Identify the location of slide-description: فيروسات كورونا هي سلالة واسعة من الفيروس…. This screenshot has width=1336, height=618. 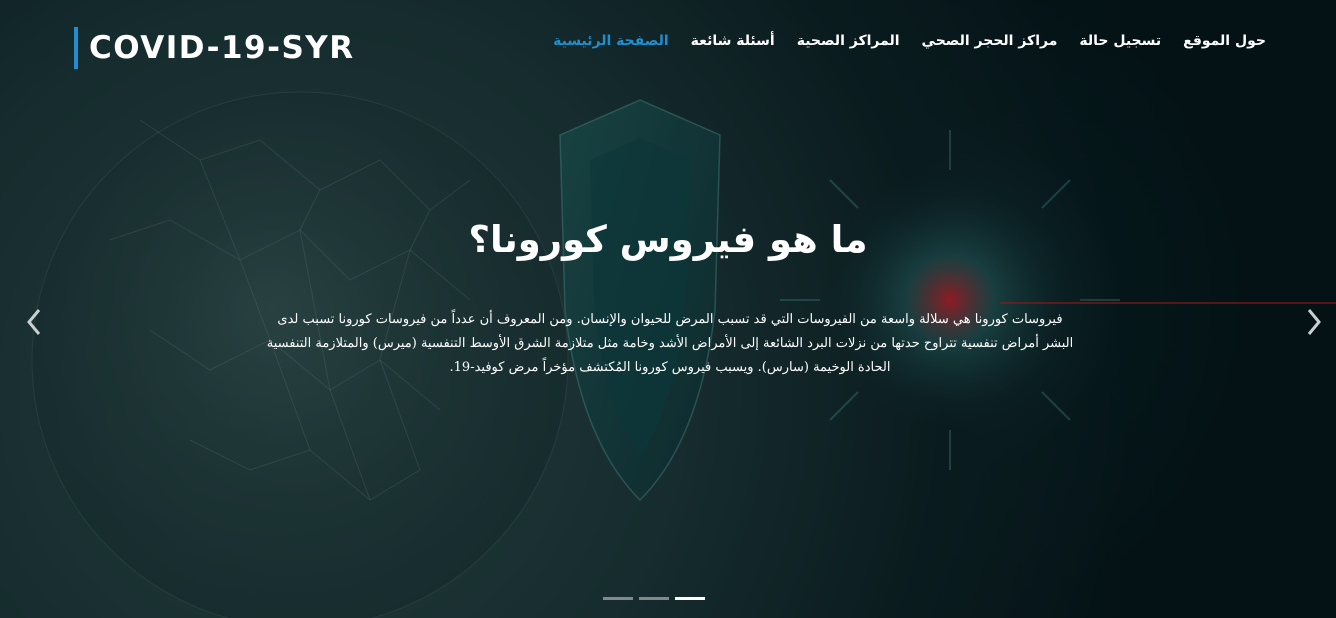
(670, 343).